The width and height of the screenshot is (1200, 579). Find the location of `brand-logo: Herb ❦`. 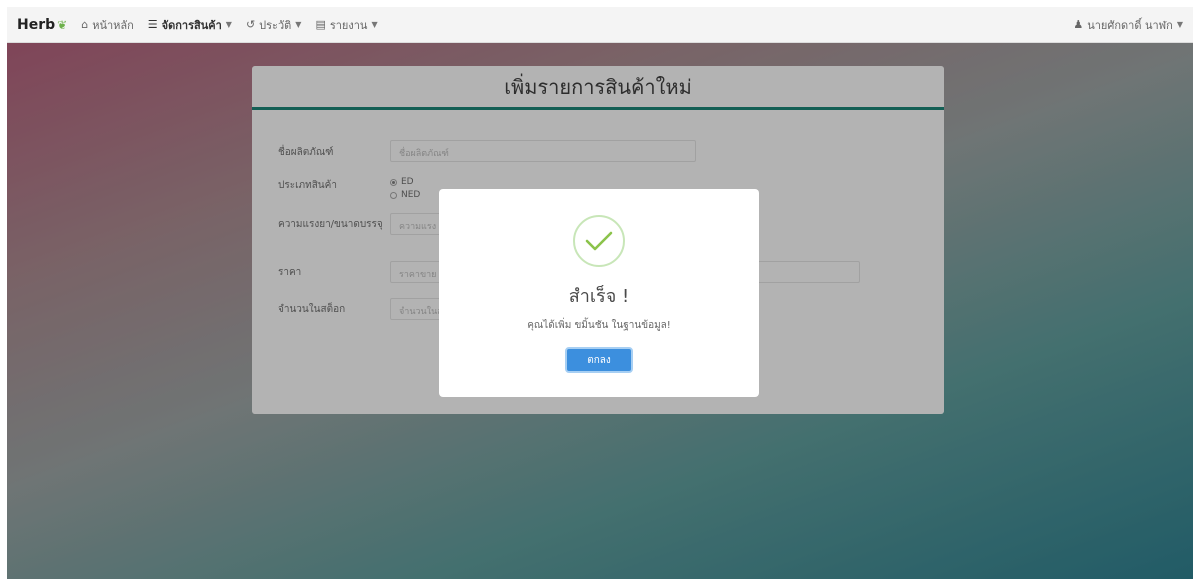

brand-logo: Herb ❦ is located at coordinates (42, 25).